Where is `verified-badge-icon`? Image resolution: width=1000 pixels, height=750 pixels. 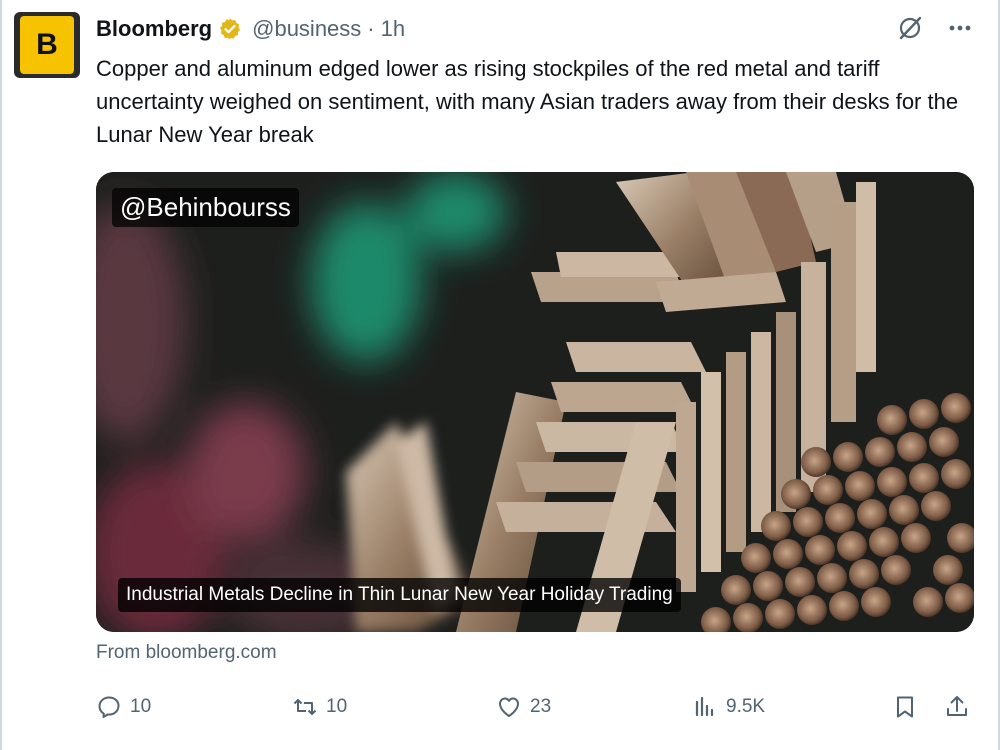
verified-badge-icon is located at coordinates (230, 29).